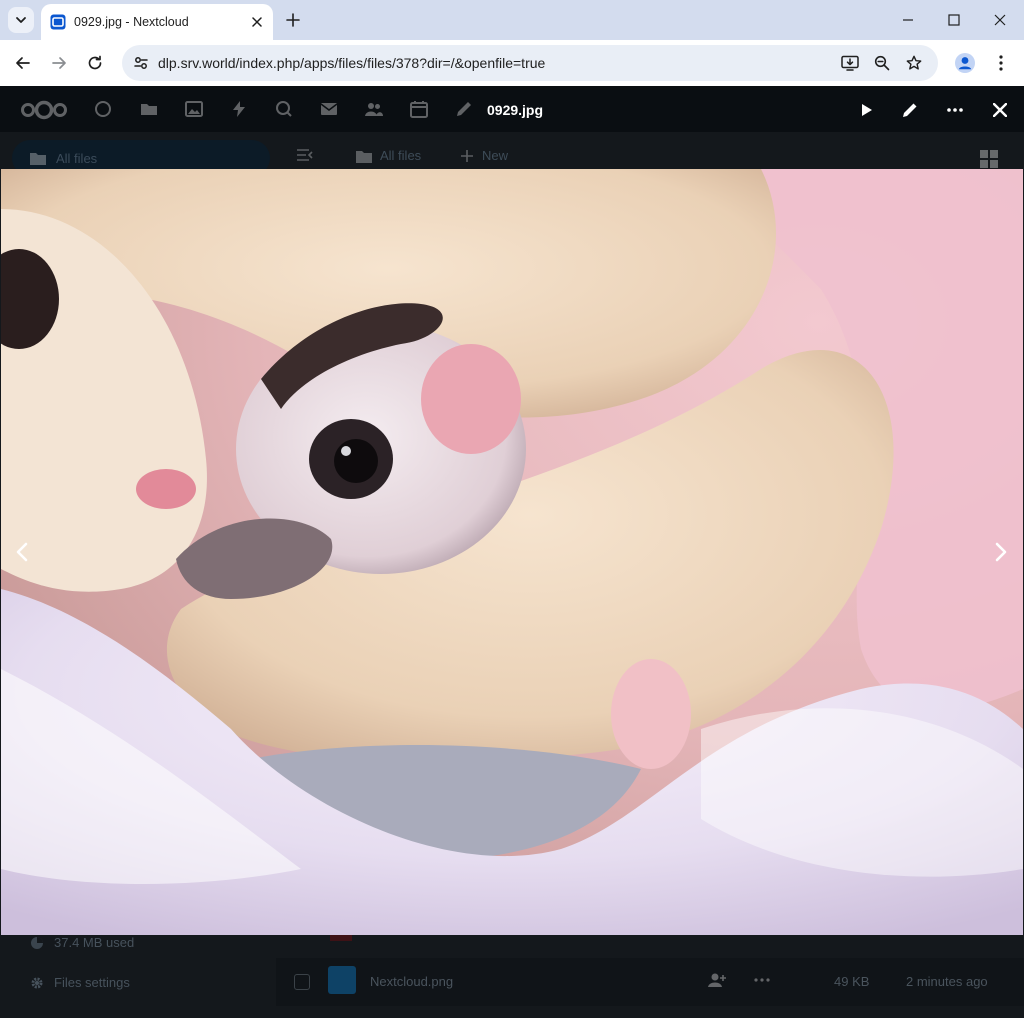 Image resolution: width=1024 pixels, height=1018 pixels. I want to click on maximize-icon, so click(954, 20).